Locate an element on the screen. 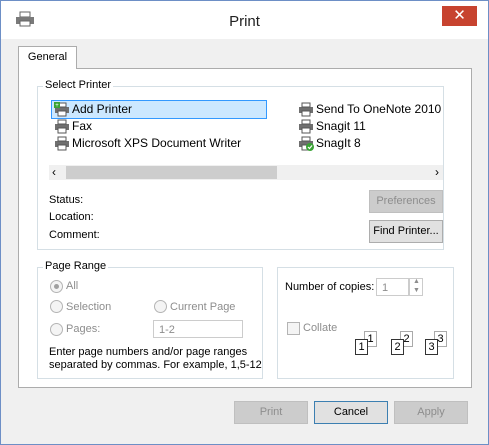 This screenshot has width=489, height=445. collate-page: 1 is located at coordinates (361, 347).